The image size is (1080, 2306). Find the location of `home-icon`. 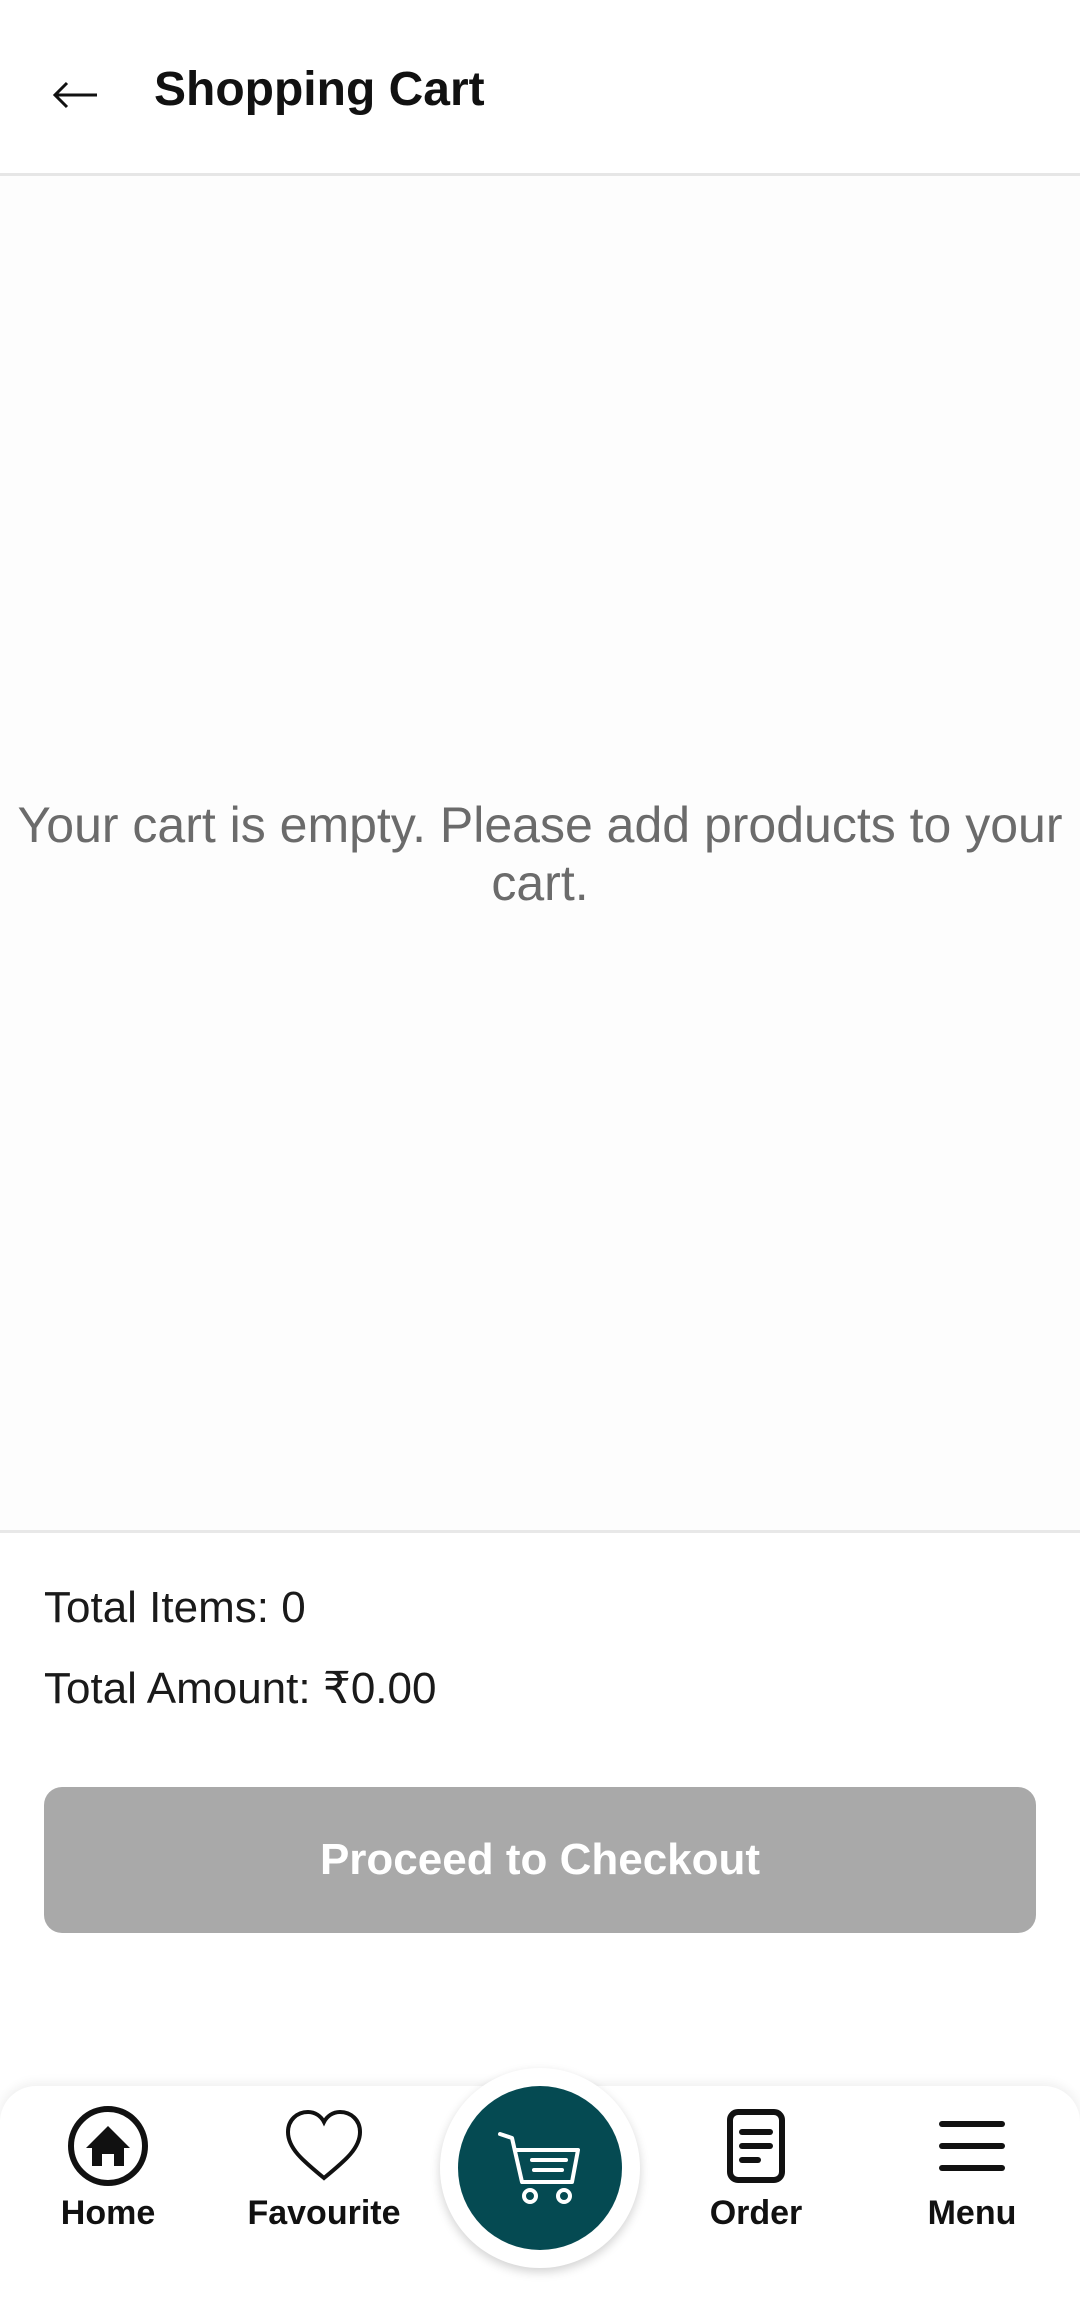

home-icon is located at coordinates (108, 2146).